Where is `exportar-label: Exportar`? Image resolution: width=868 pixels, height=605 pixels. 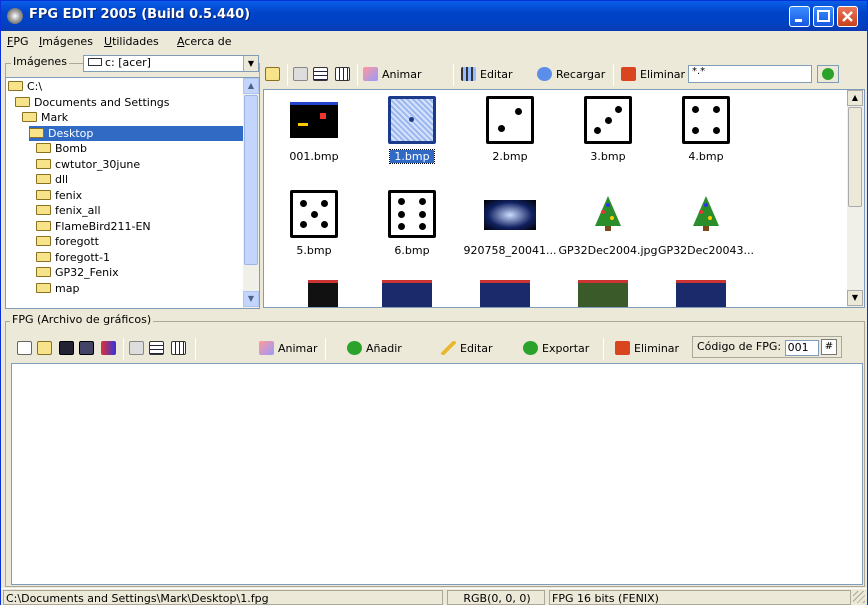 exportar-label: Exportar is located at coordinates (566, 348).